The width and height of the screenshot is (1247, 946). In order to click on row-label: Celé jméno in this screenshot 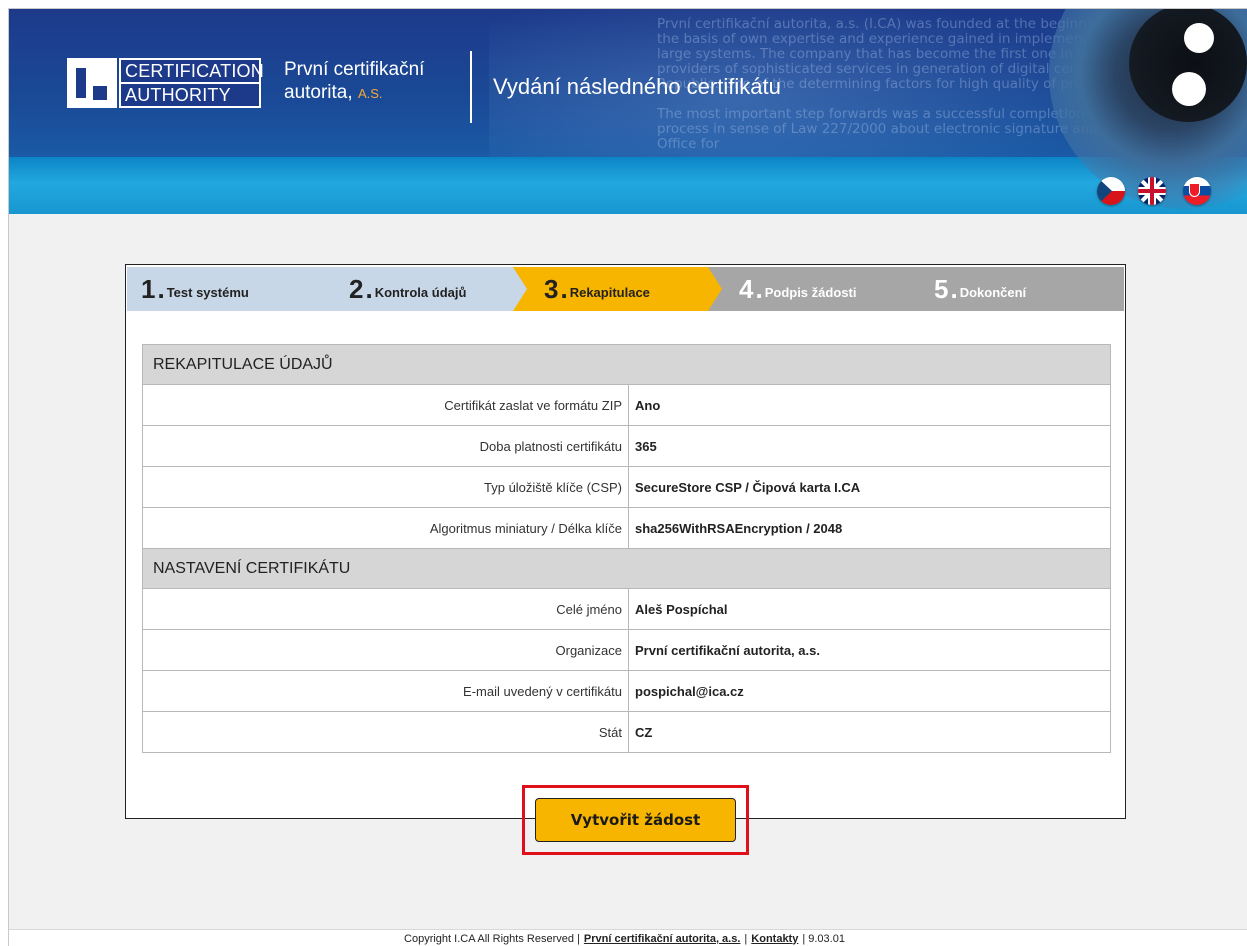, I will do `click(385, 609)`.